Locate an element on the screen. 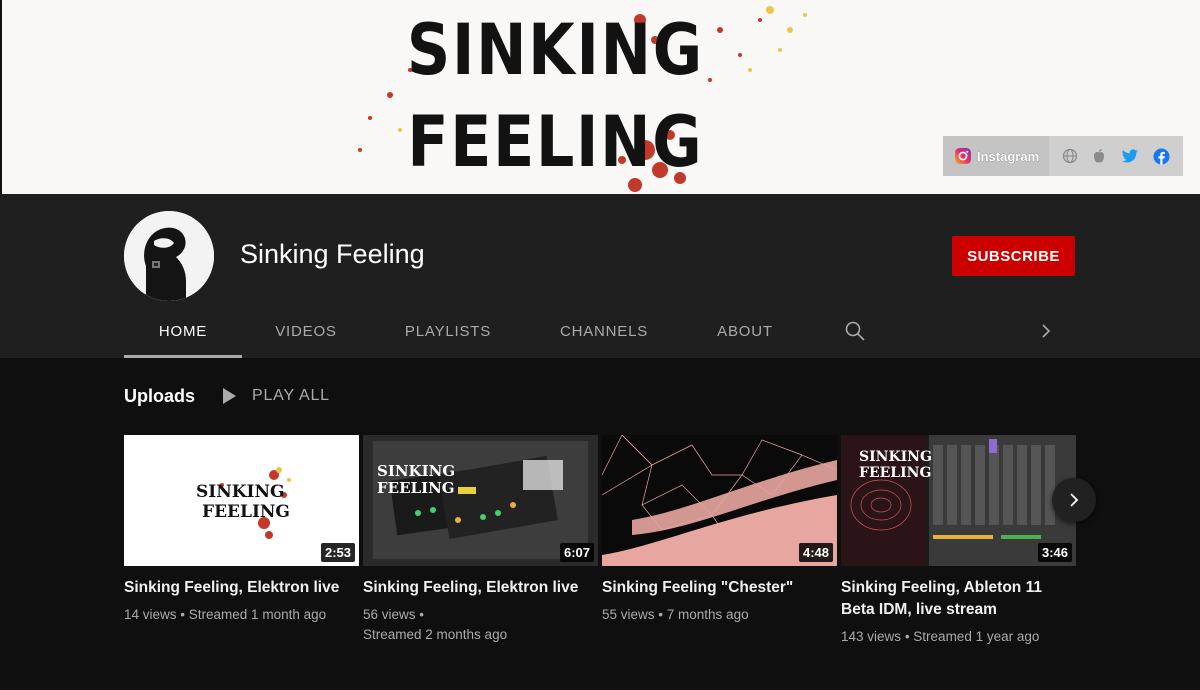 Image resolution: width=1200 pixels, height=690 pixels. channel-links: Instagram is located at coordinates (1063, 156).